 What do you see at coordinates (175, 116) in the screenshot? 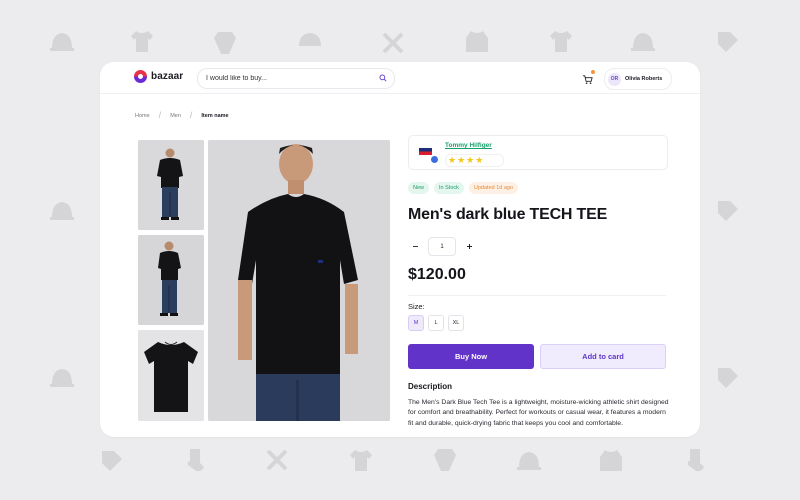
I see `breadcrumb-men: Men` at bounding box center [175, 116].